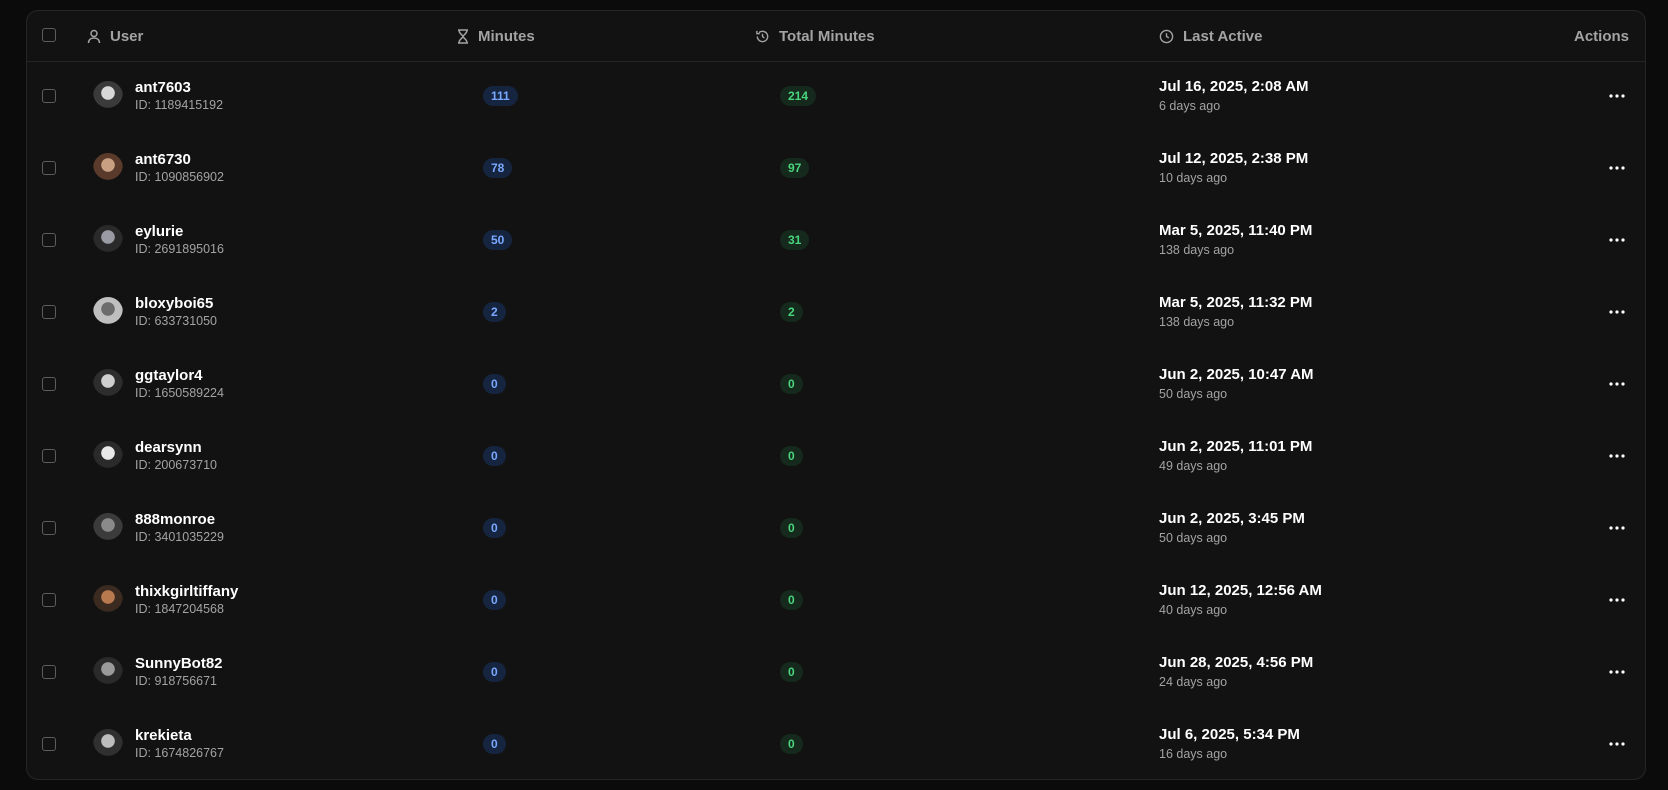 Image resolution: width=1668 pixels, height=790 pixels. What do you see at coordinates (174, 303) in the screenshot?
I see `username: bloxyboi65` at bounding box center [174, 303].